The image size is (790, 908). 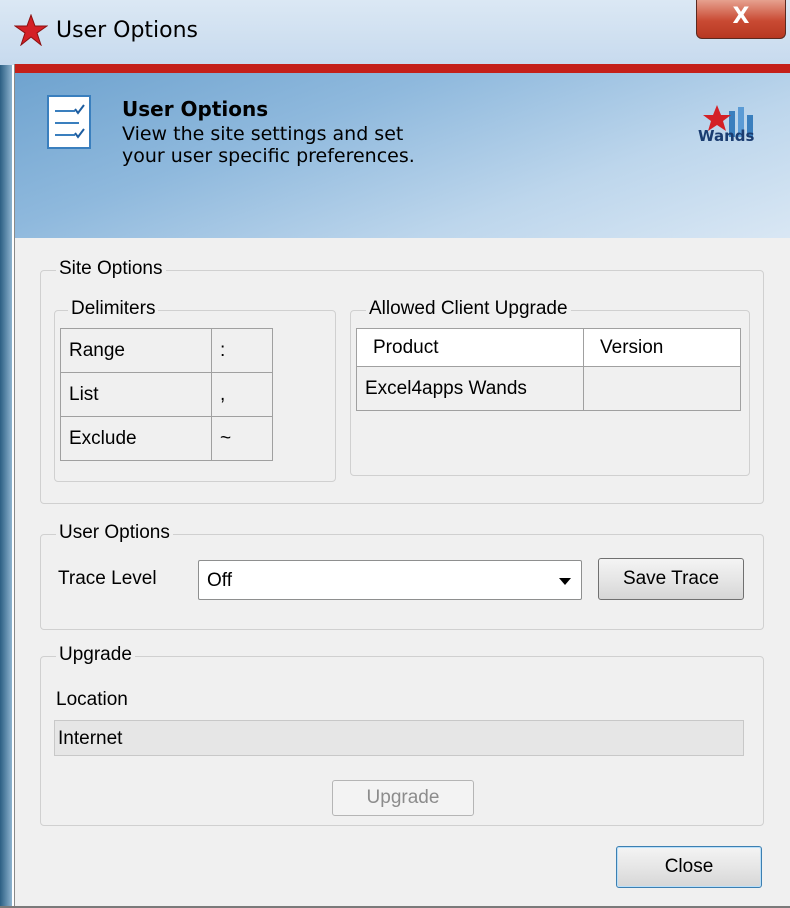 What do you see at coordinates (113, 309) in the screenshot?
I see `delimiters-legend: Delimiters` at bounding box center [113, 309].